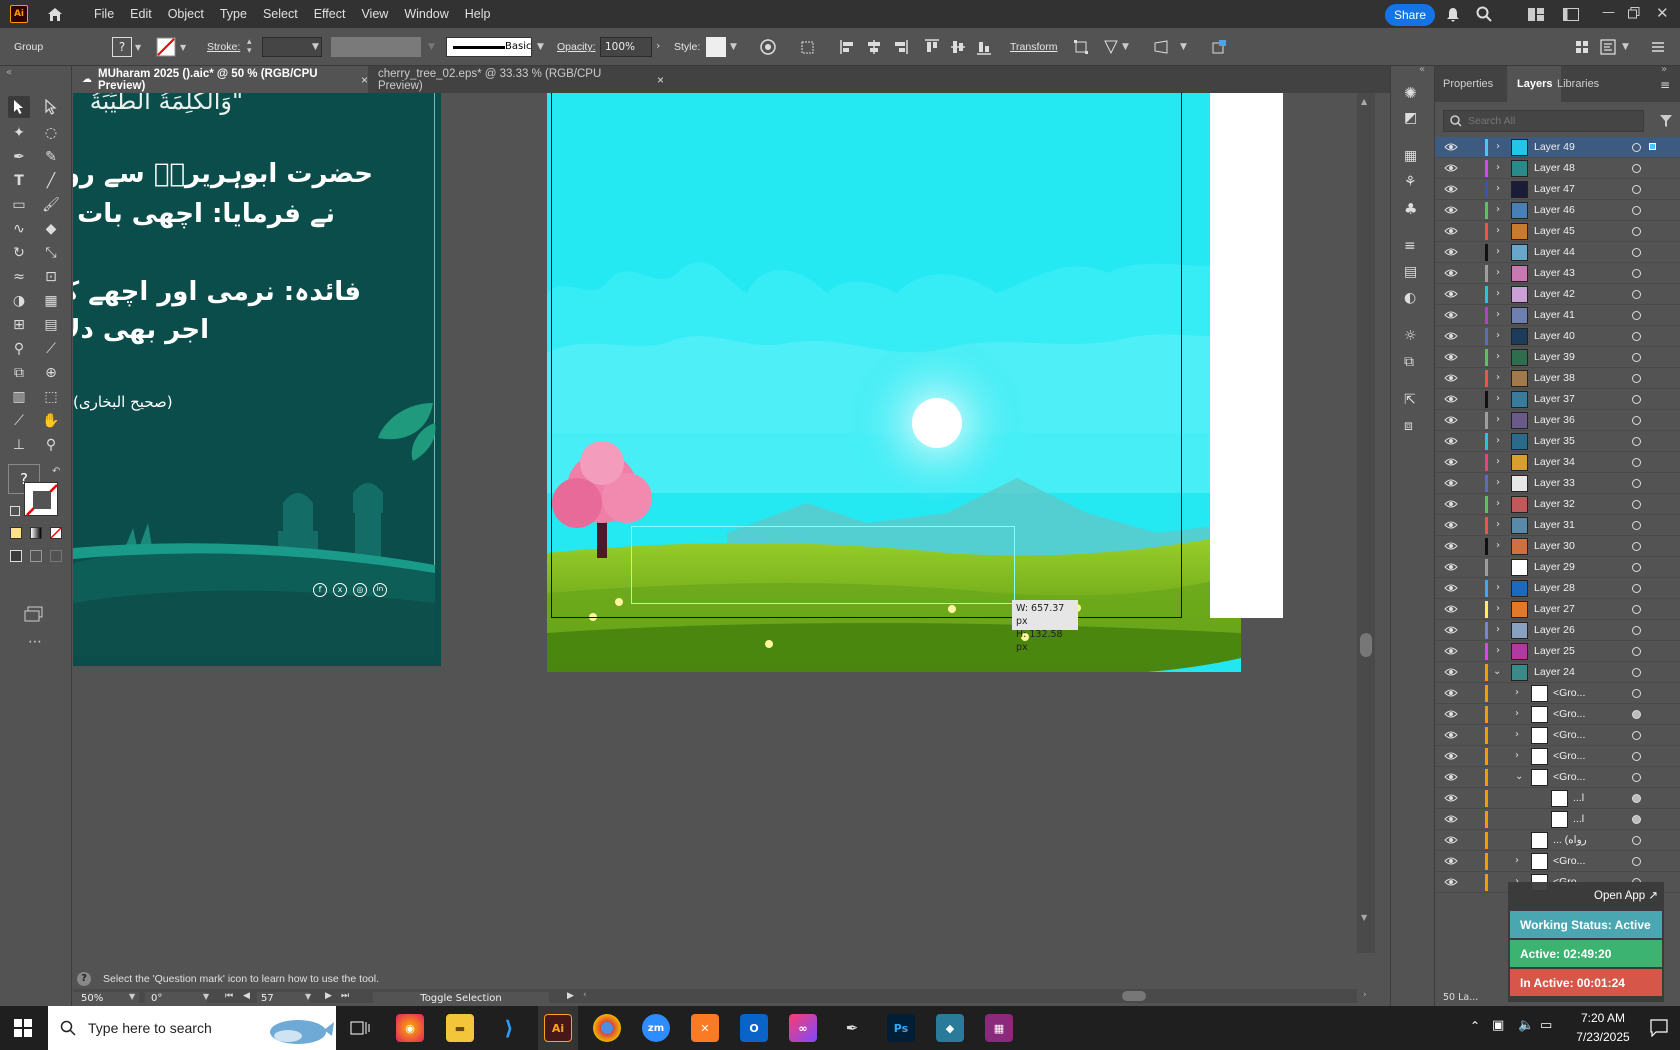  Describe the element at coordinates (1557, 609) in the screenshot. I see `layer-row: › Layer 27` at that location.